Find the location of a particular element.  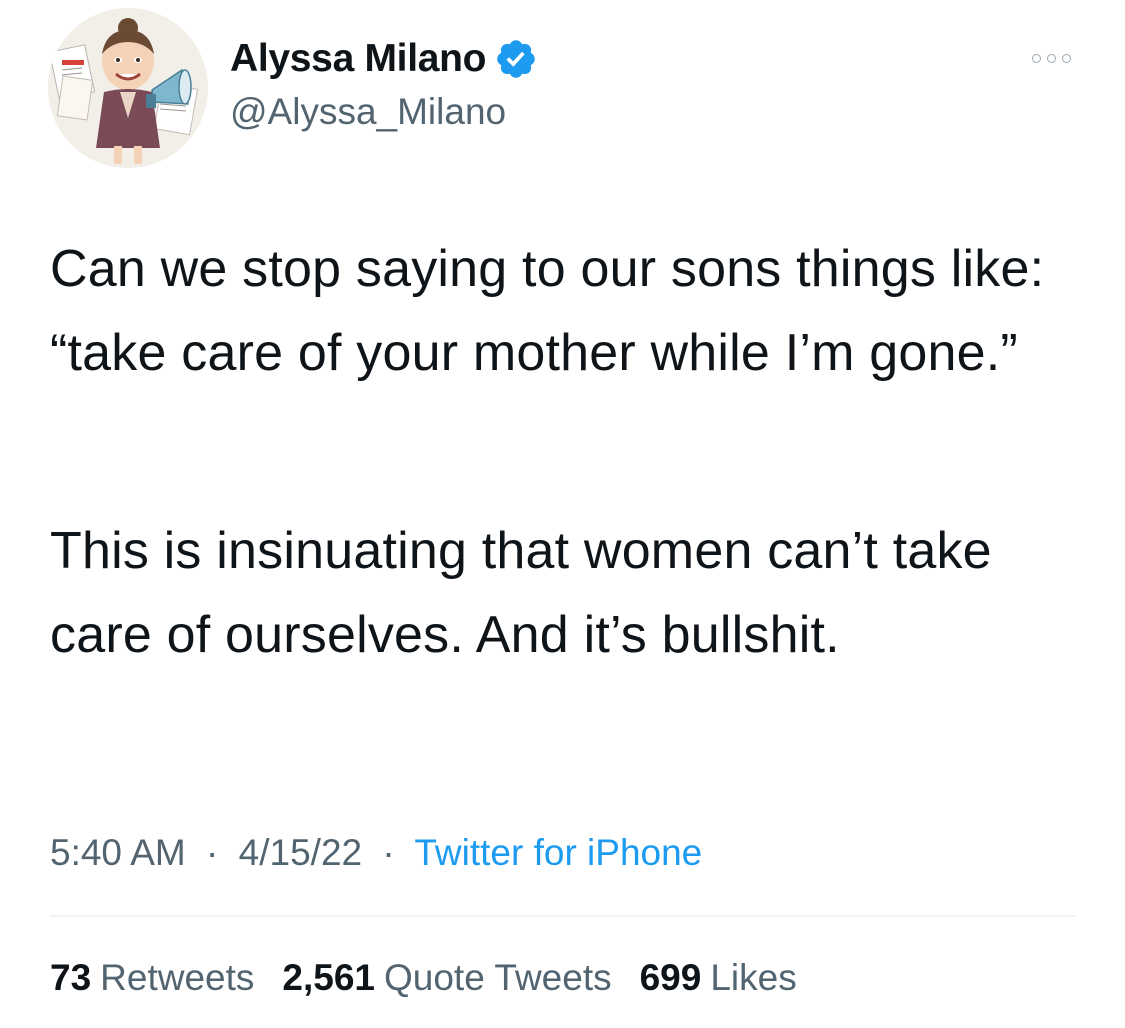

tweet-source-link: Twitter for iPhone is located at coordinates (558, 852).